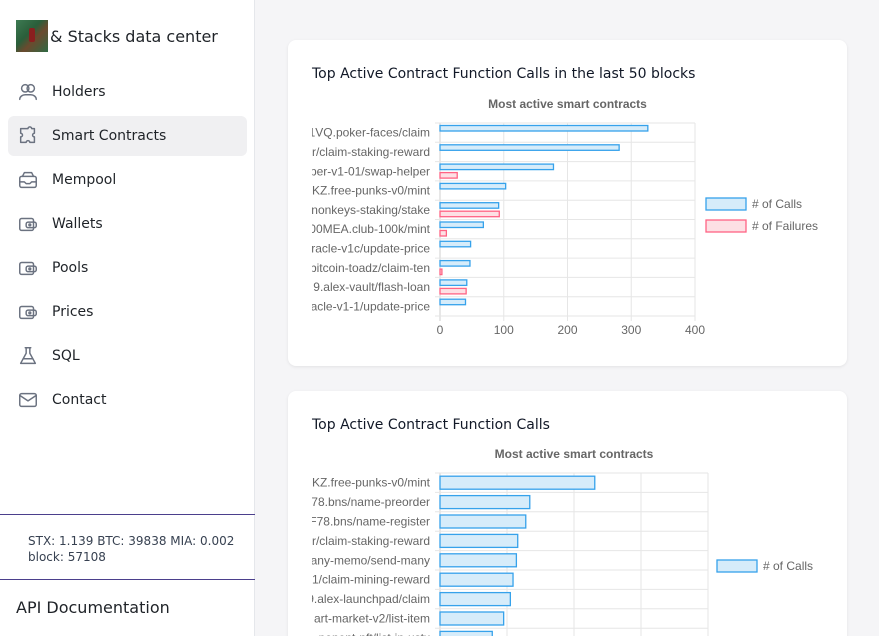 This screenshot has height=636, width=879. I want to click on category-label: 1/claim-mining-reward, so click(371, 580).